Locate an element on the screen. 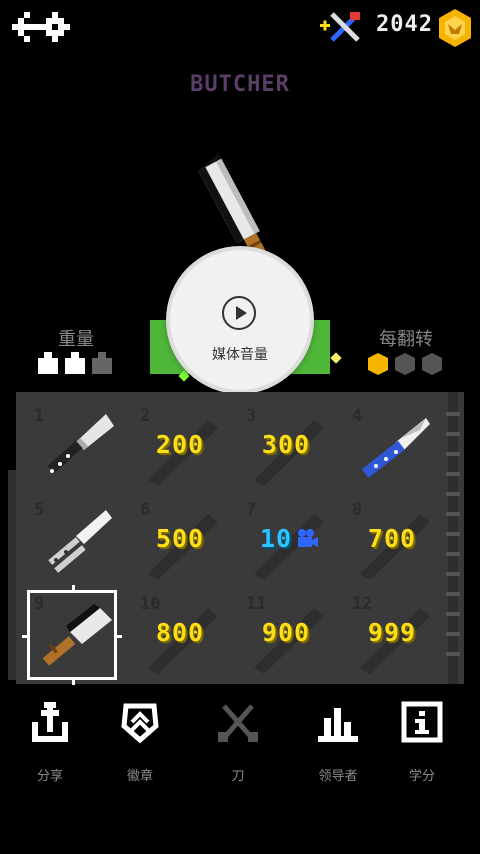 This screenshot has height=854, width=480. flip-coin-icons is located at coordinates (405, 364).